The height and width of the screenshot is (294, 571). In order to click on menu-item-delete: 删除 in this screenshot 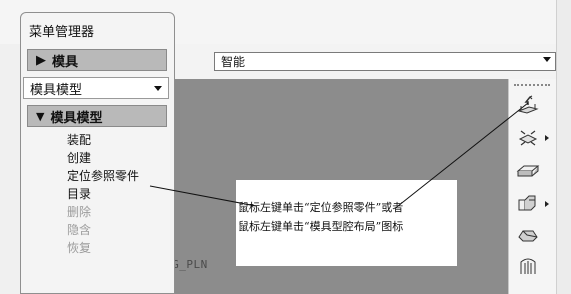, I will do `click(79, 212)`.